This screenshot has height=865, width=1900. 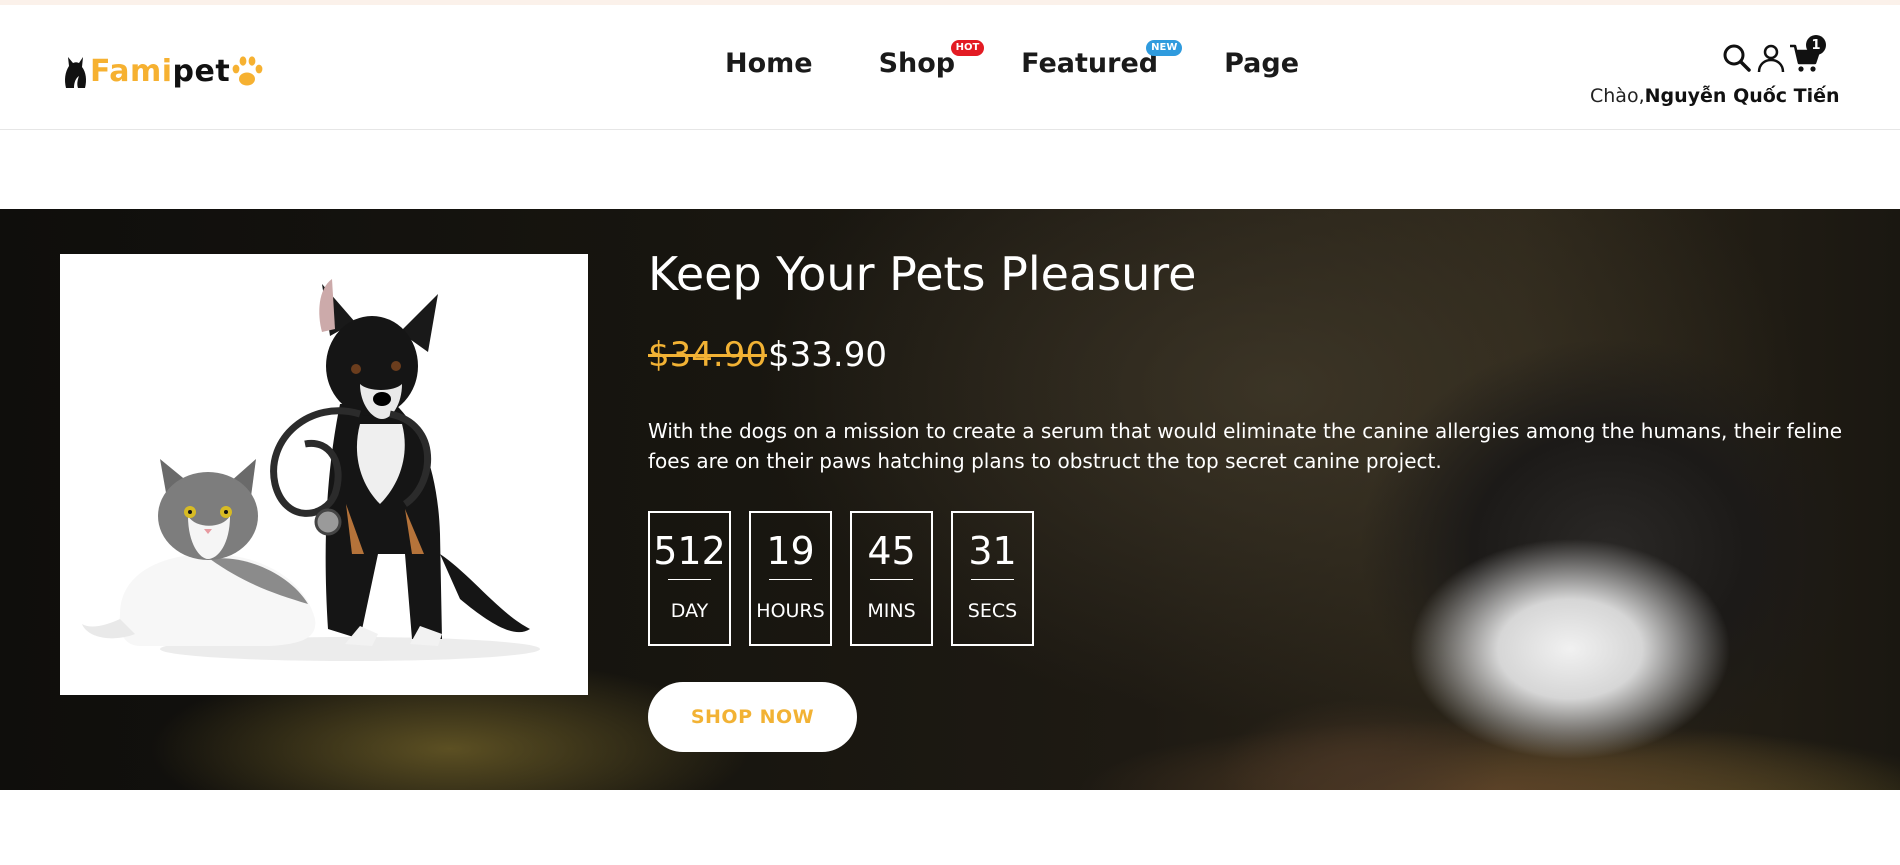 I want to click on site-header: Famipet Home Shop HOT Featured NEW Page, so click(x=950, y=67).